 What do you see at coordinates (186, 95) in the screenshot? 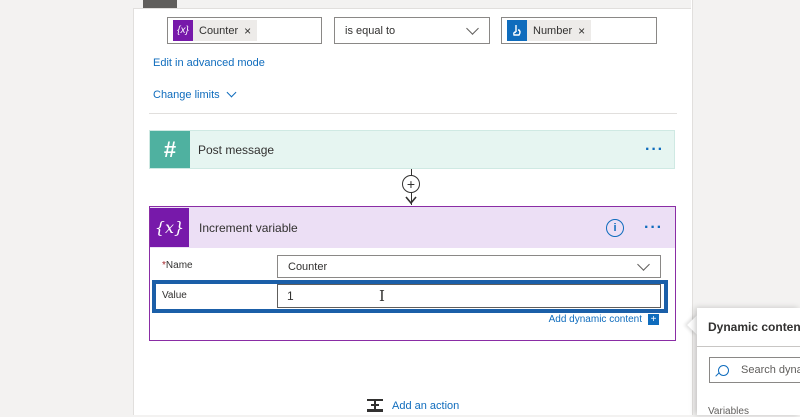
I see `change-limits-label: Change limits` at bounding box center [186, 95].